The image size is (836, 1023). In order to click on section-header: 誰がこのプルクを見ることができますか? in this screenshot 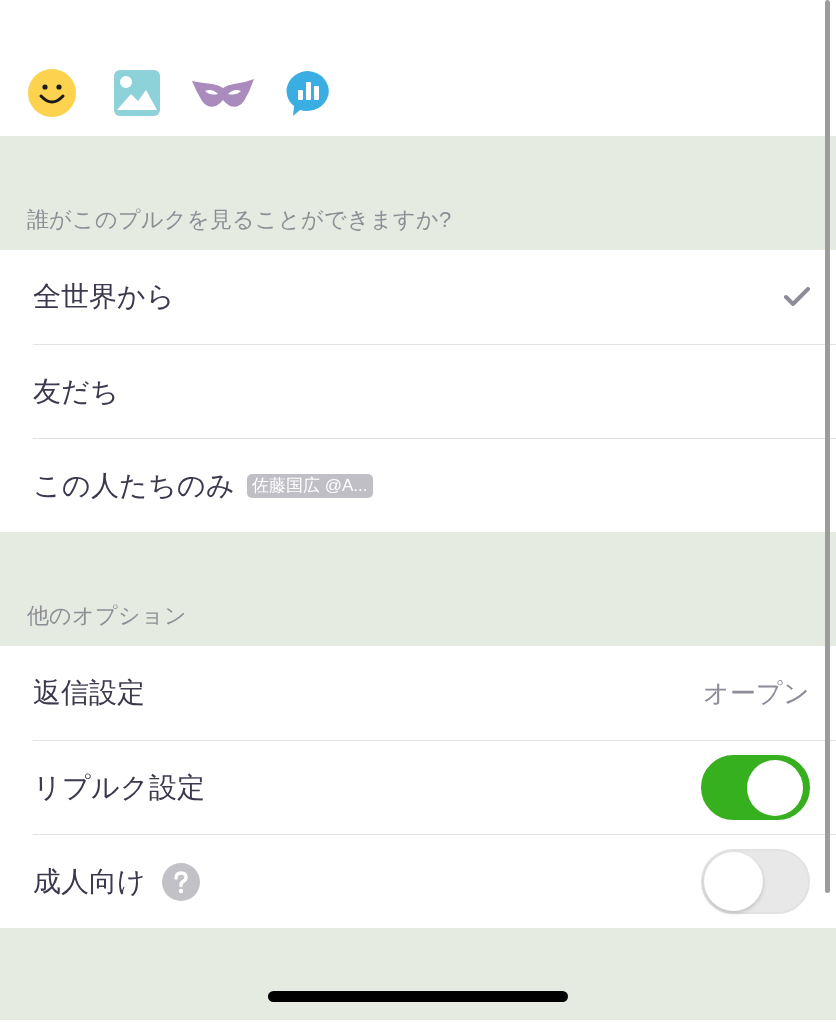, I will do `click(239, 220)`.